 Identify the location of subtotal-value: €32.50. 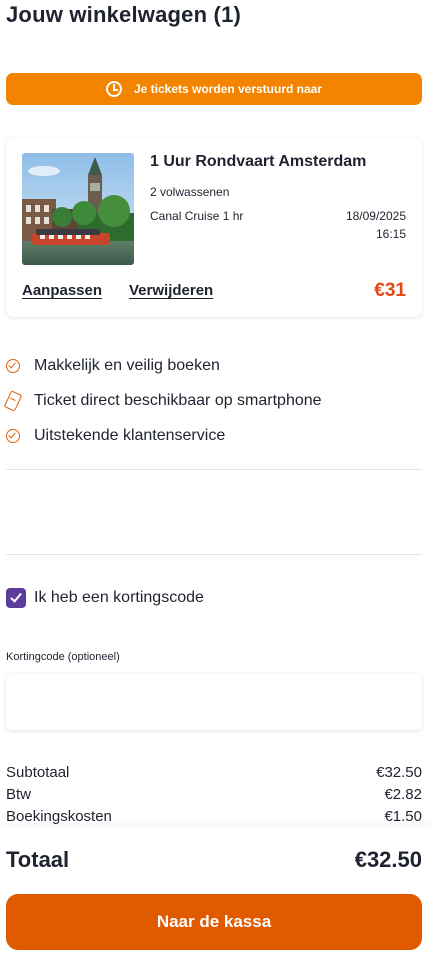
(399, 772).